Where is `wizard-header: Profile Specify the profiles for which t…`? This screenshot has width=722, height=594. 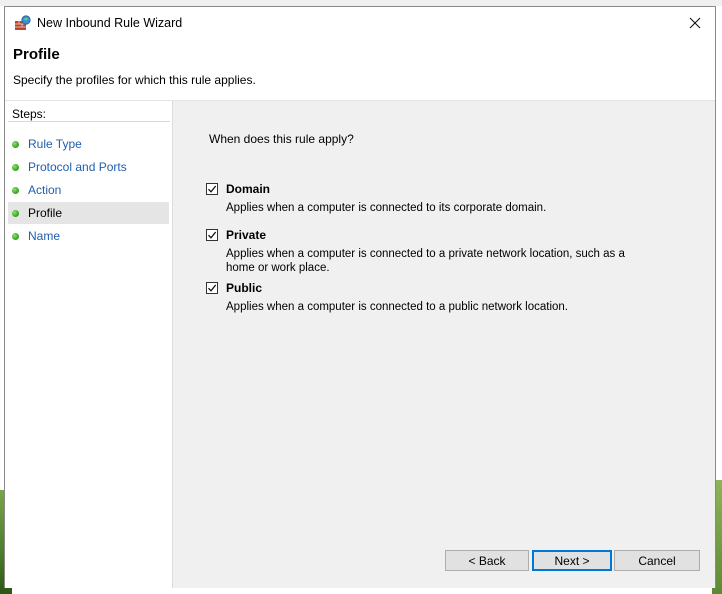 wizard-header: Profile Specify the profiles for which t… is located at coordinates (360, 70).